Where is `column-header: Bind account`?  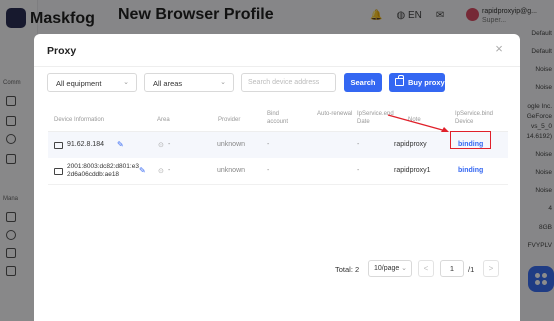 column-header: Bind account is located at coordinates (278, 118).